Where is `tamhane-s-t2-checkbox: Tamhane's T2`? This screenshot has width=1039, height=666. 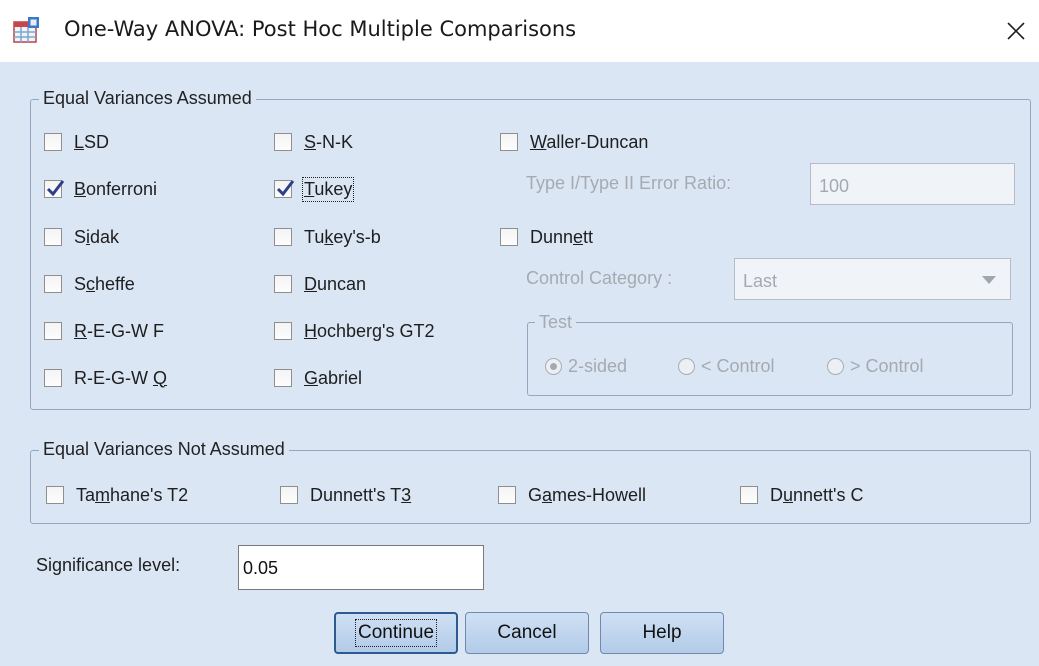
tamhane-s-t2-checkbox: Tamhane's T2 is located at coordinates (117, 495).